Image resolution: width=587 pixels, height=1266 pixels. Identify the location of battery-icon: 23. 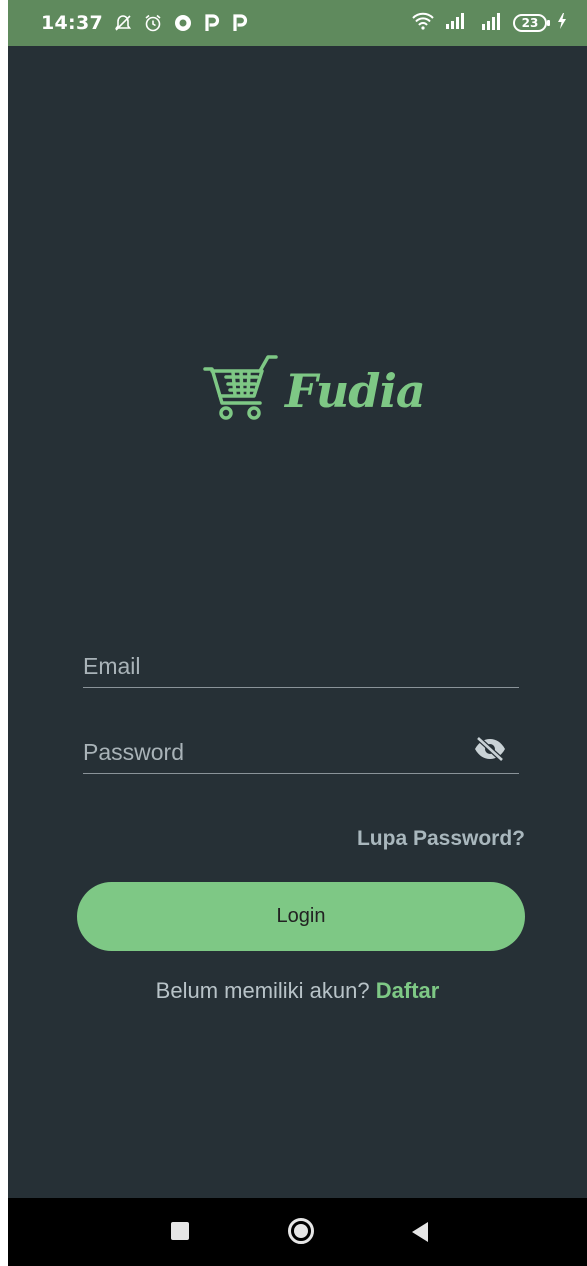
(531, 23).